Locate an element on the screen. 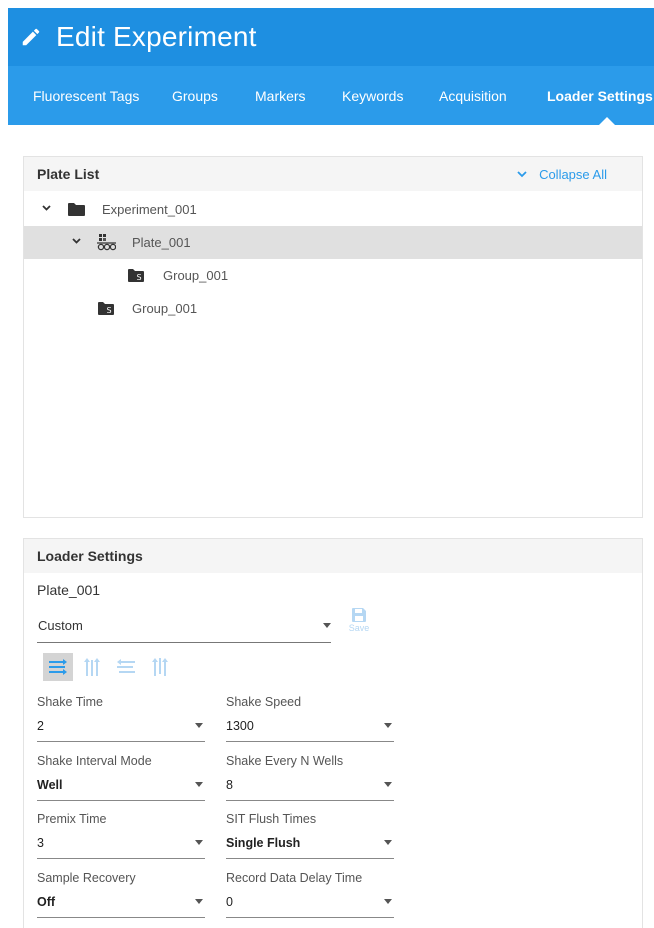  serpentine-horizontal-icon is located at coordinates (126, 666).